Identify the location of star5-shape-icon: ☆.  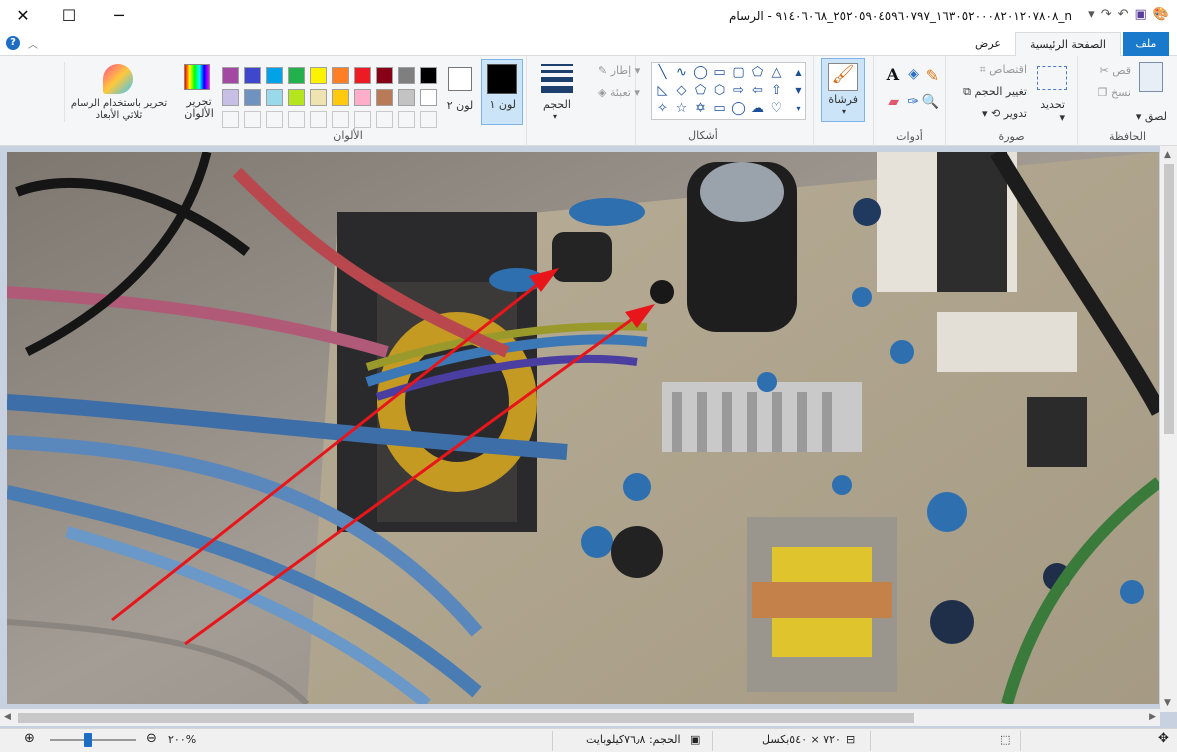
(681, 109).